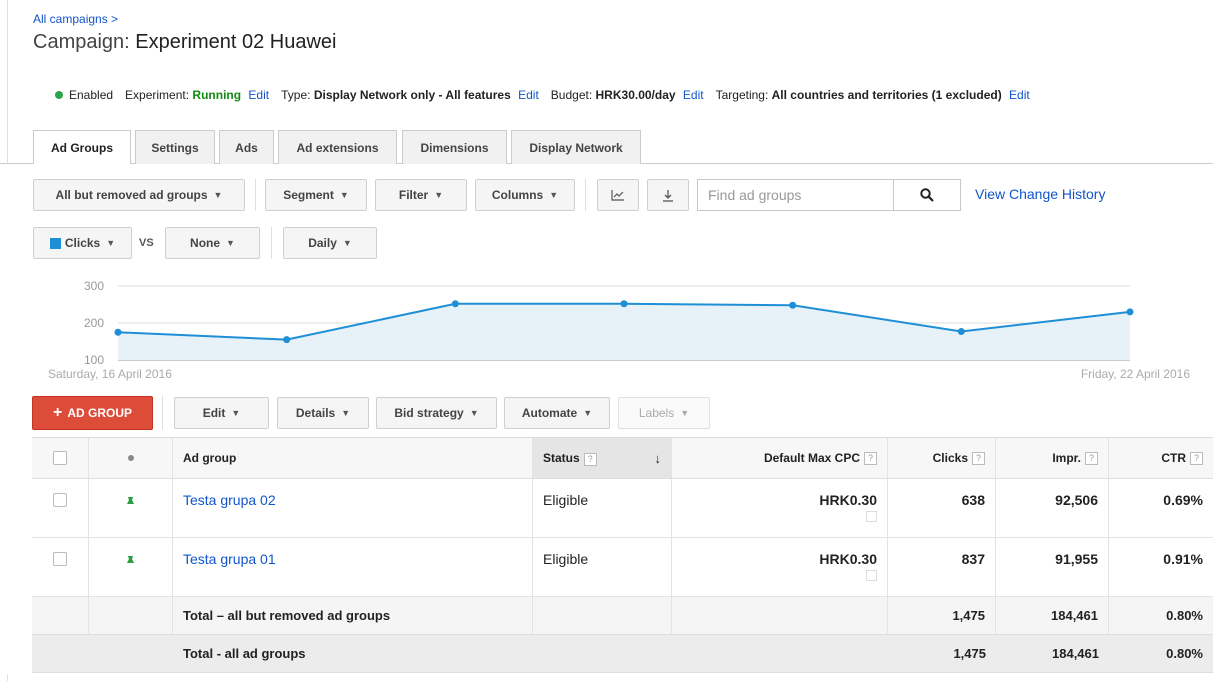  Describe the element at coordinates (780, 458) in the screenshot. I see `header-max-cpc: Default Max CPC?` at that location.